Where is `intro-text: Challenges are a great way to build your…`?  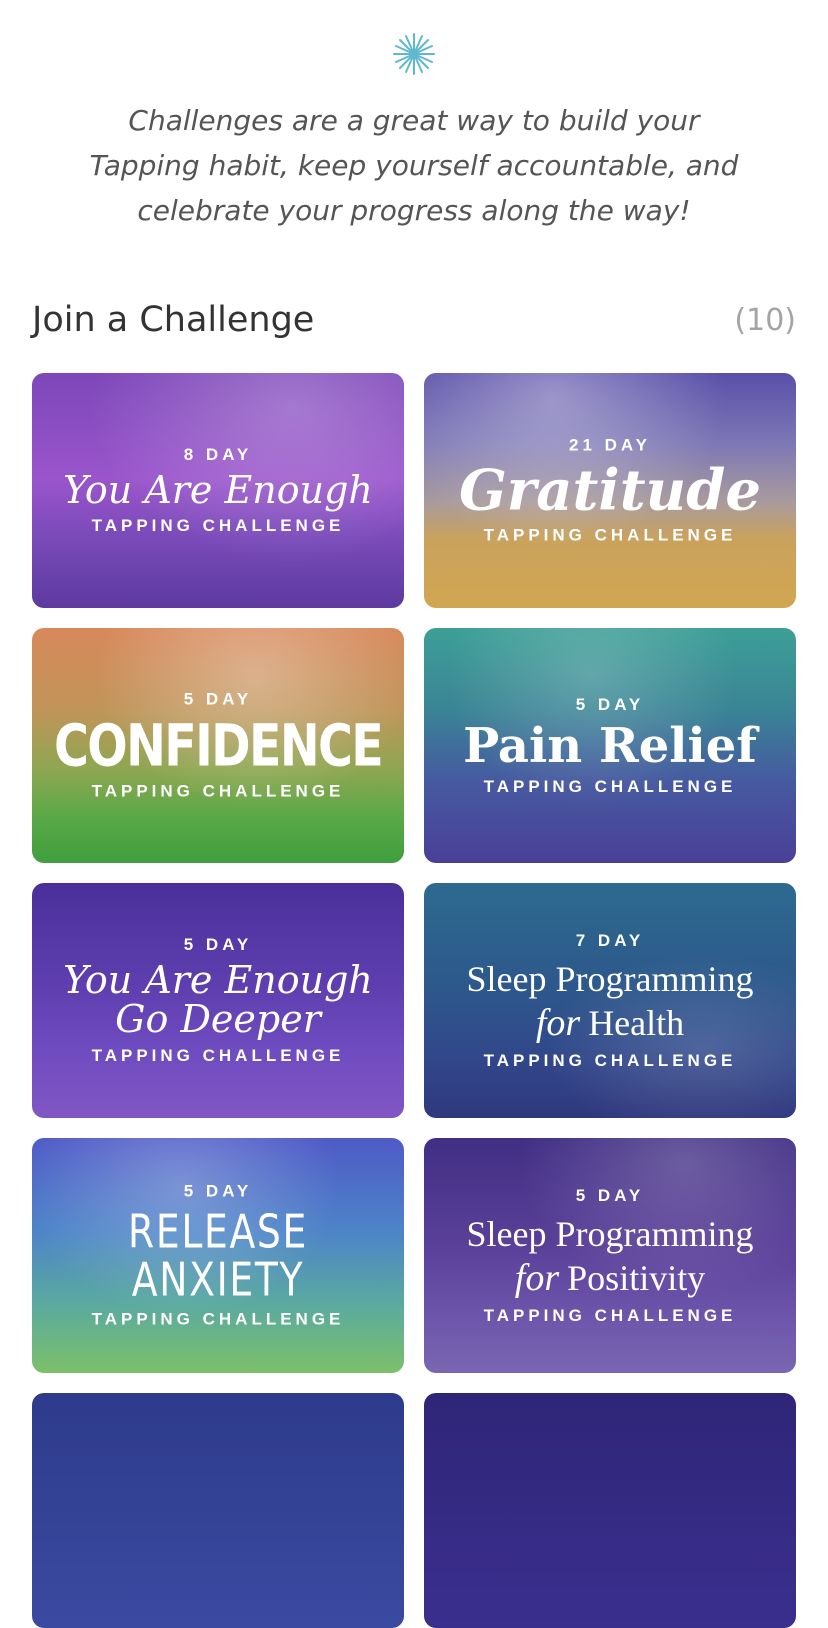 intro-text: Challenges are a great way to build your… is located at coordinates (414, 165).